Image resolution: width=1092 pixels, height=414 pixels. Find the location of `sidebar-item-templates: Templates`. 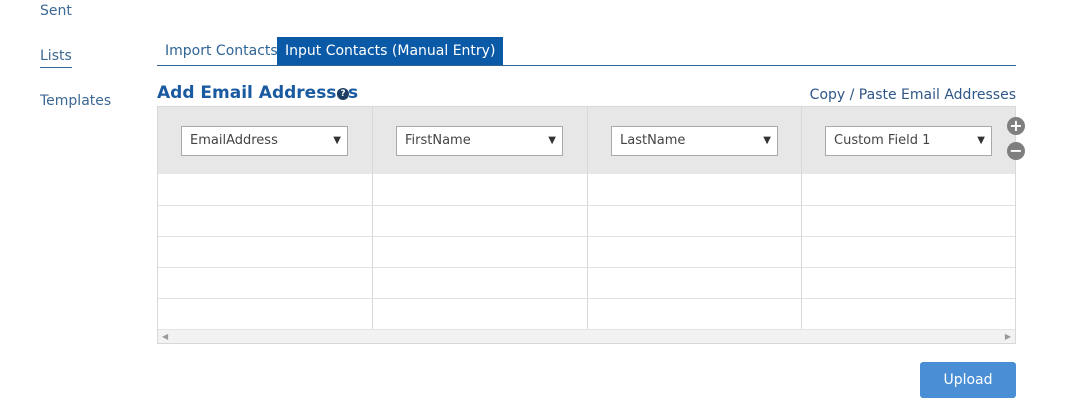

sidebar-item-templates: Templates is located at coordinates (75, 101).